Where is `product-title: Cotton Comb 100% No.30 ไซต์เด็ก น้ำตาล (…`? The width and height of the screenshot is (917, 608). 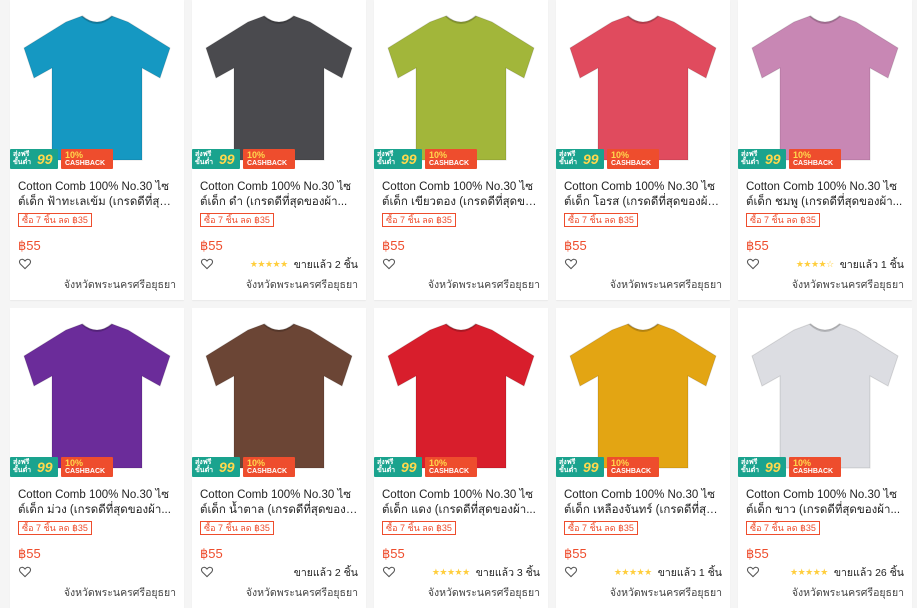 product-title: Cotton Comb 100% No.30 ไซต์เด็ก น้ำตาล (… is located at coordinates (279, 503).